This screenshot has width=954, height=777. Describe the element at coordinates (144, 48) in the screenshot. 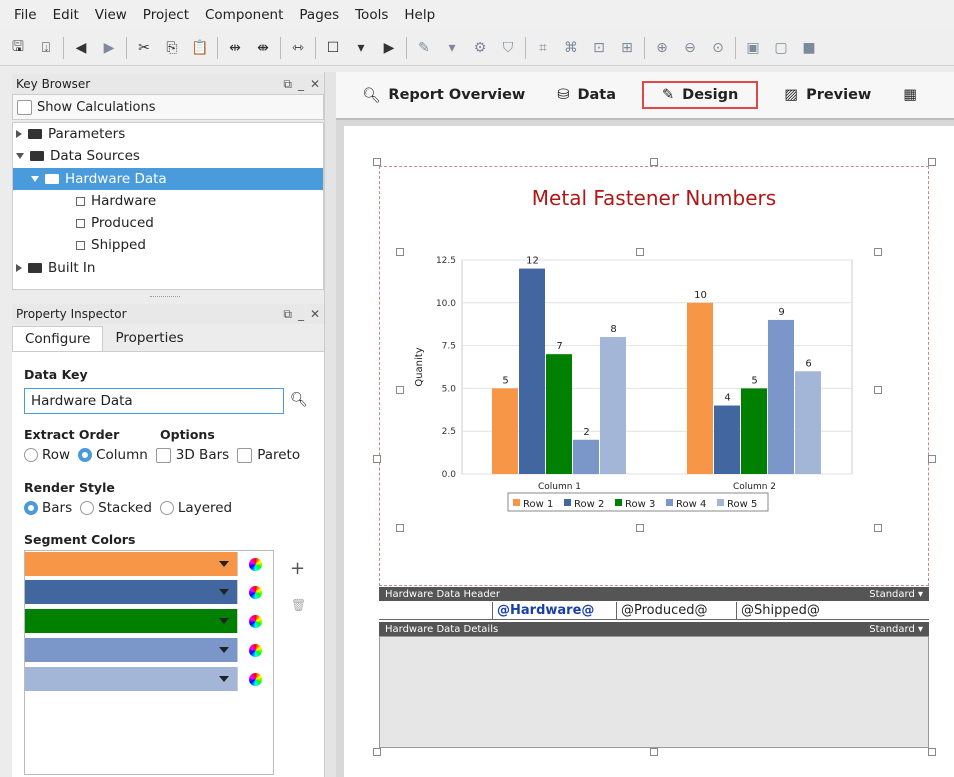

I see `cut-icon: ✂` at that location.